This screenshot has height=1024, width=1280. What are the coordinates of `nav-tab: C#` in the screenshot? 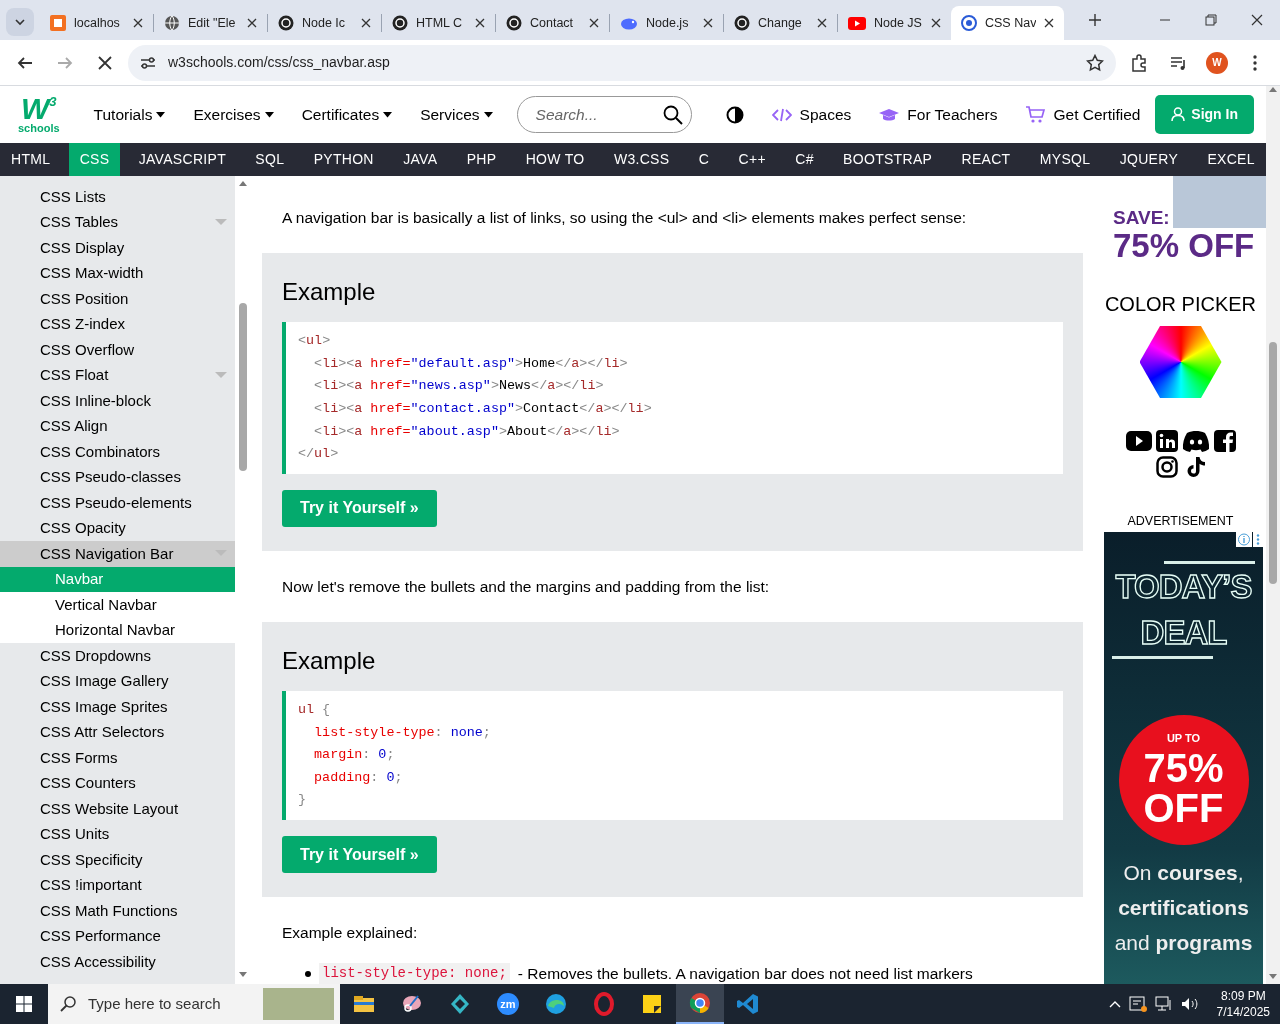 It's located at (804, 159).